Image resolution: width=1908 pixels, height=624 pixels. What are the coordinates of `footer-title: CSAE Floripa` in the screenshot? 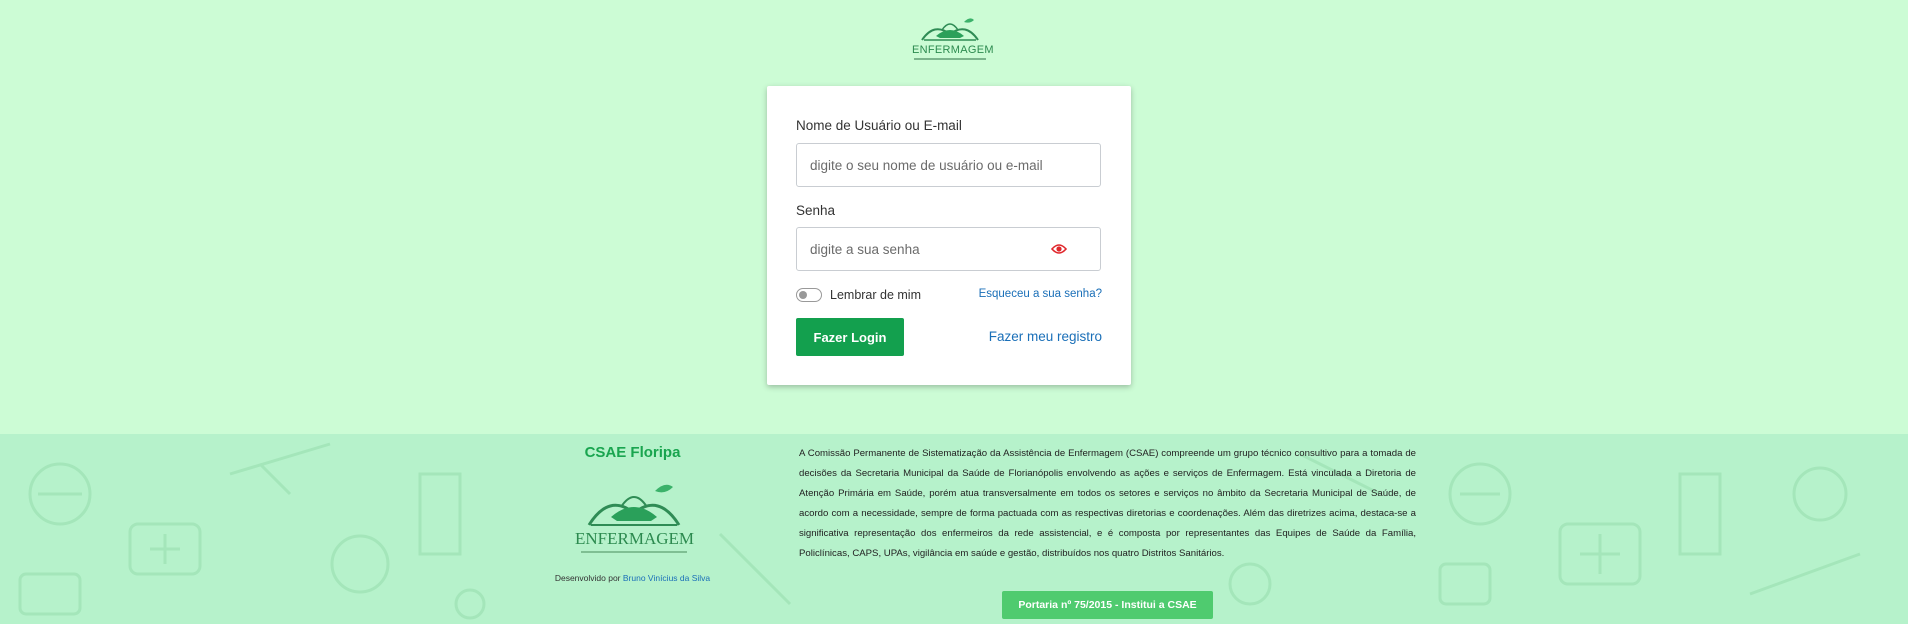 It's located at (632, 452).